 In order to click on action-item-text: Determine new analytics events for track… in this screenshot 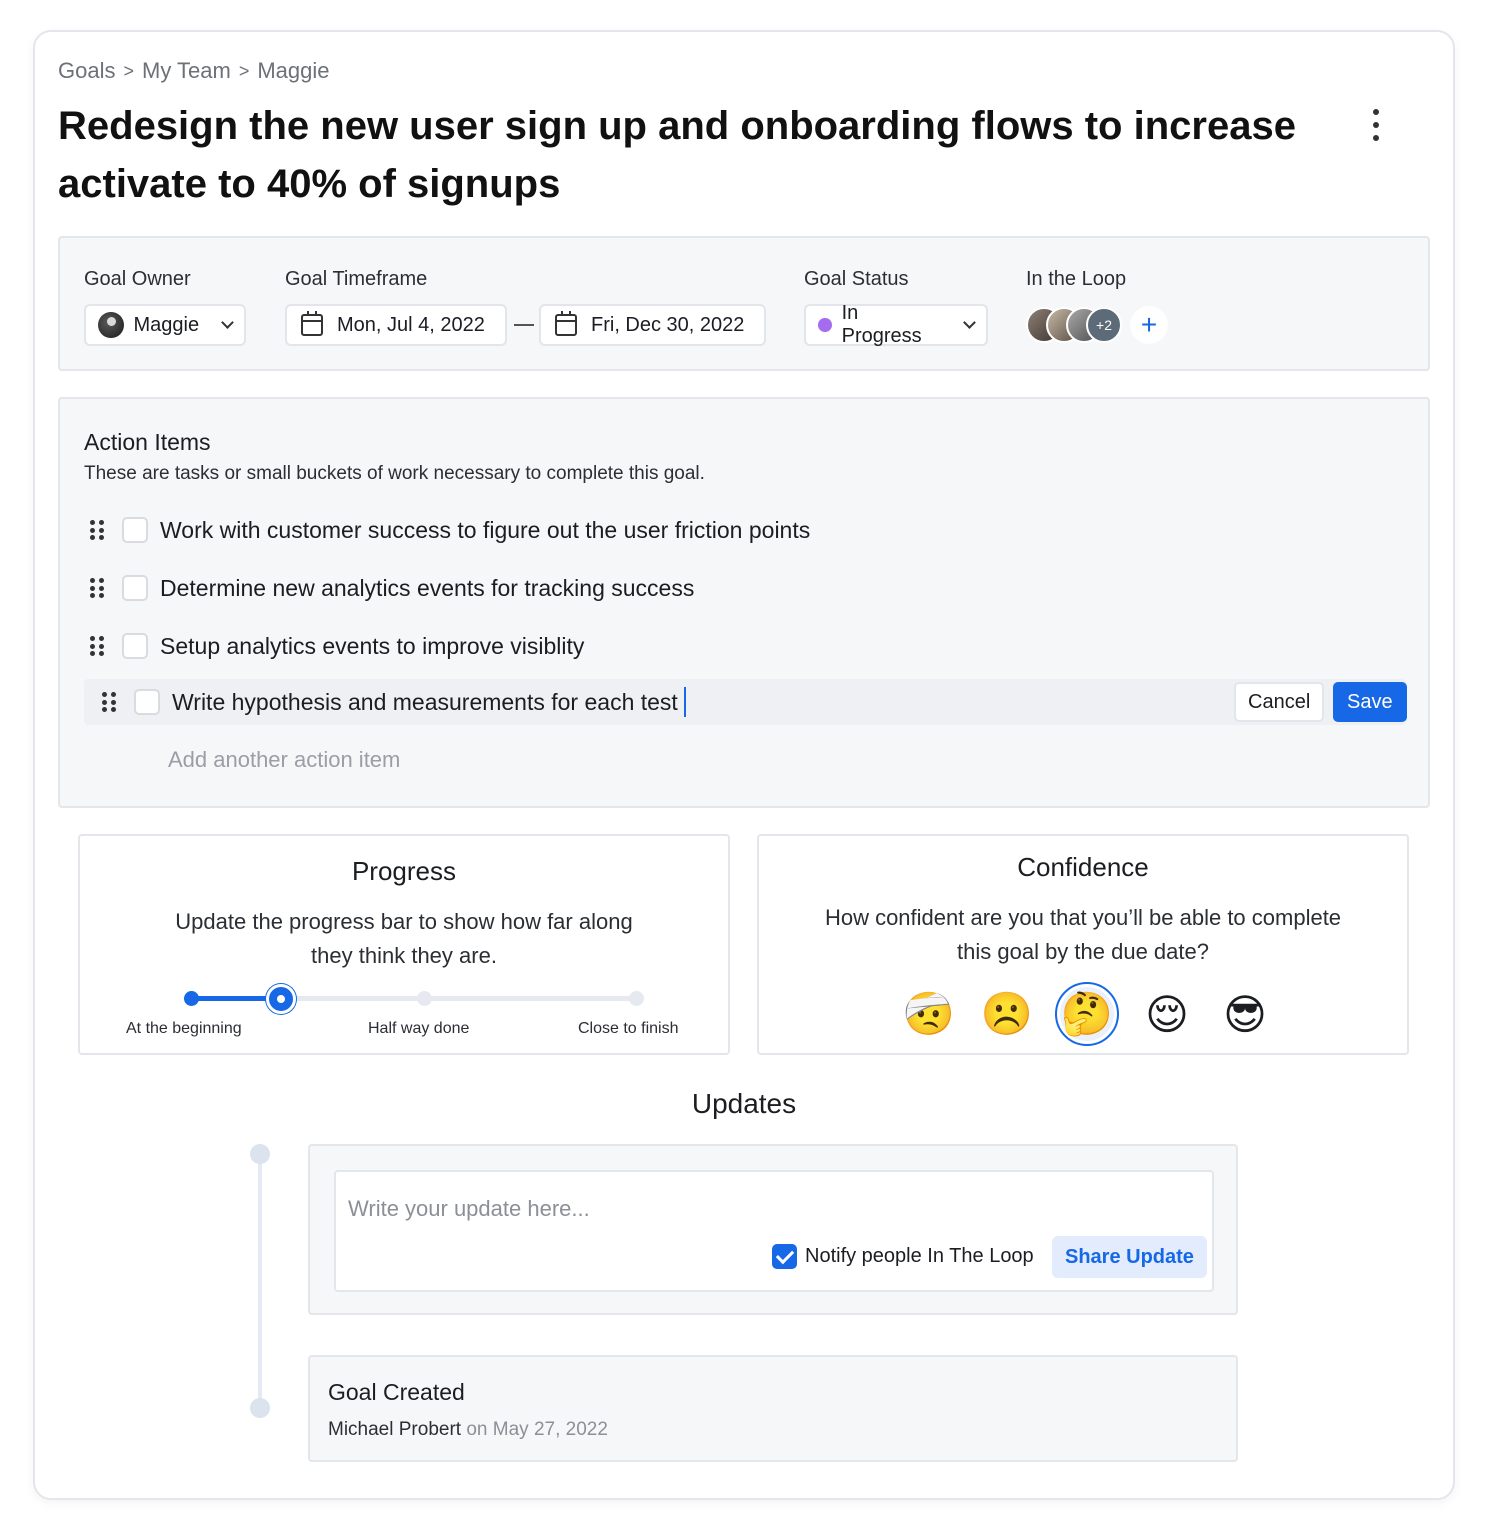, I will do `click(427, 588)`.